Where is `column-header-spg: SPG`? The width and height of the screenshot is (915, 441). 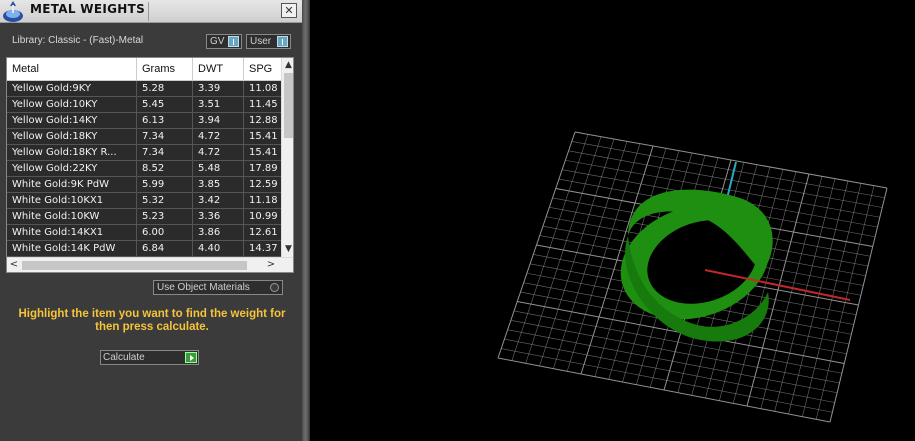 column-header-spg: SPG is located at coordinates (264, 69).